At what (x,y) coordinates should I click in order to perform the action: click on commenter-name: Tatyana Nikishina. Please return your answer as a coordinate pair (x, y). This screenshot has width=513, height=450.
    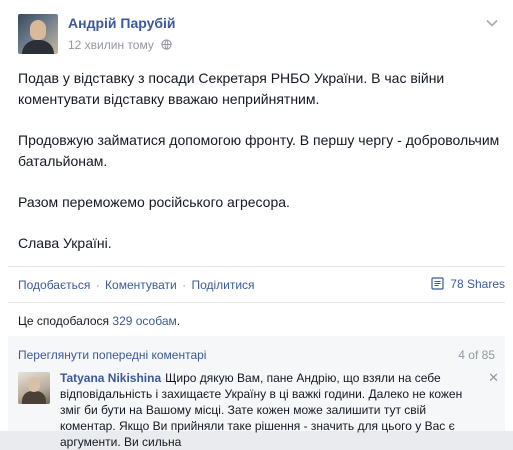
    Looking at the image, I should click on (110, 378).